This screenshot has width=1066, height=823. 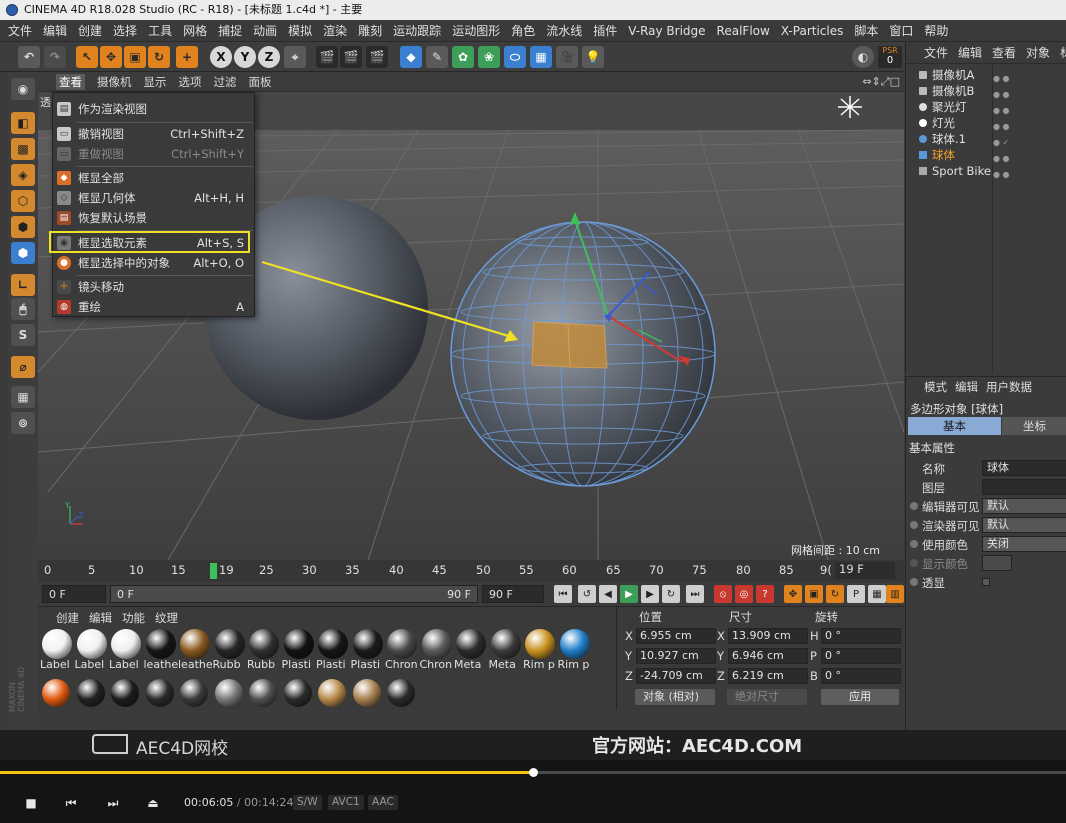 What do you see at coordinates (23, 309) in the screenshot?
I see `tweak-mode-icon: 🖱` at bounding box center [23, 309].